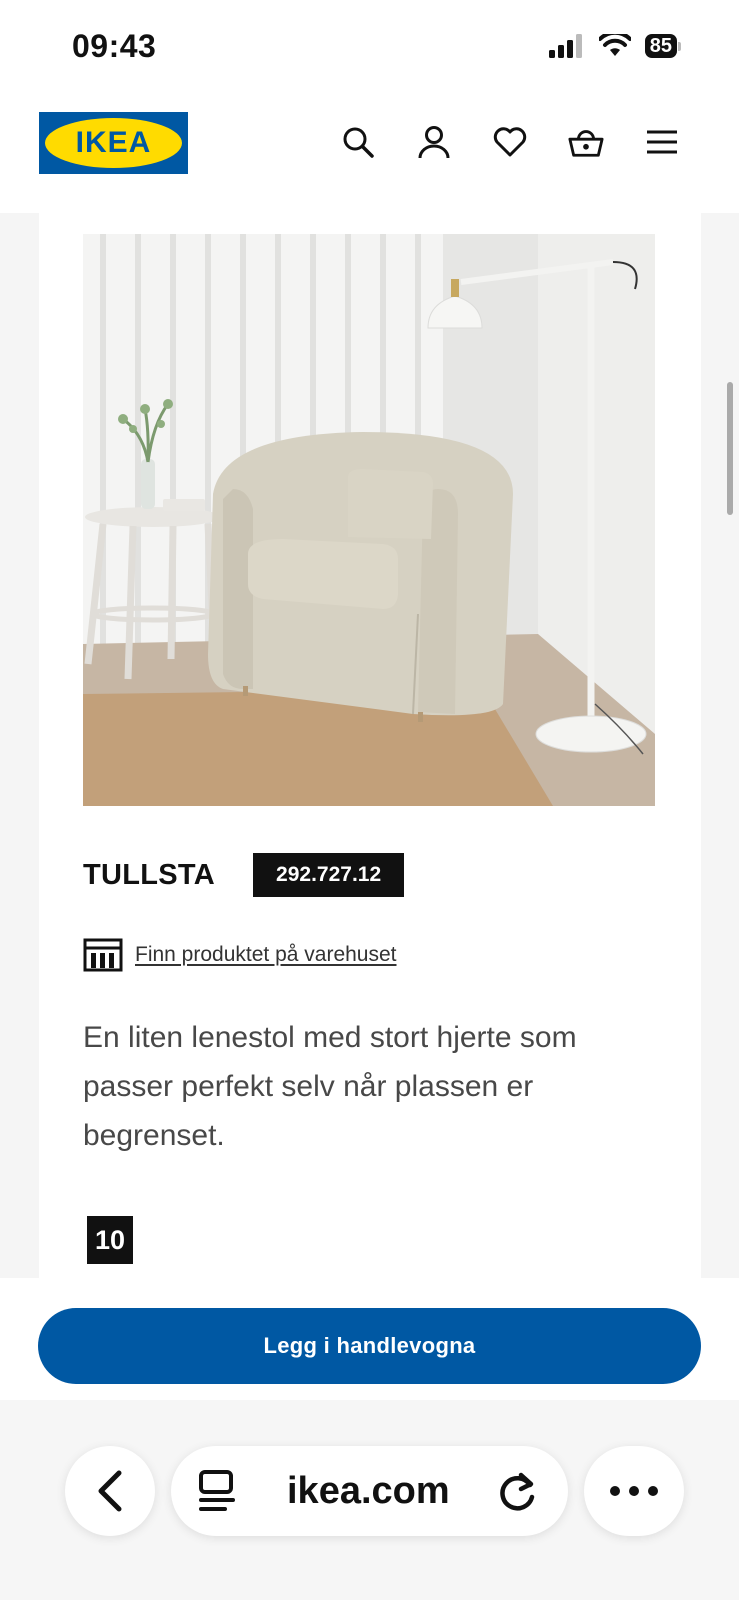  I want to click on logo-text: IKEA, so click(113, 142).